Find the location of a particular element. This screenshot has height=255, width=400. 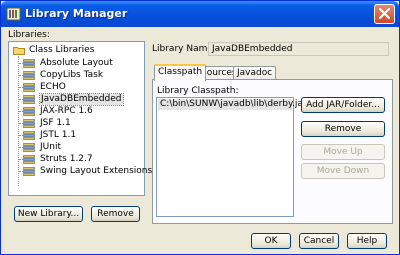

folder-open-icon is located at coordinates (19, 51).